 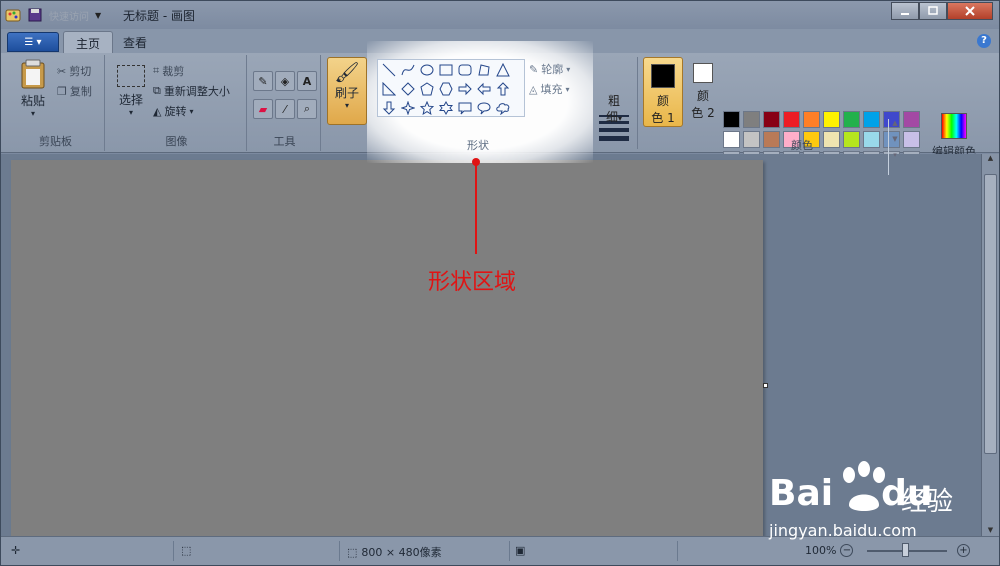 What do you see at coordinates (990, 158) in the screenshot?
I see `scroll-up-icon: ▲` at bounding box center [990, 158].